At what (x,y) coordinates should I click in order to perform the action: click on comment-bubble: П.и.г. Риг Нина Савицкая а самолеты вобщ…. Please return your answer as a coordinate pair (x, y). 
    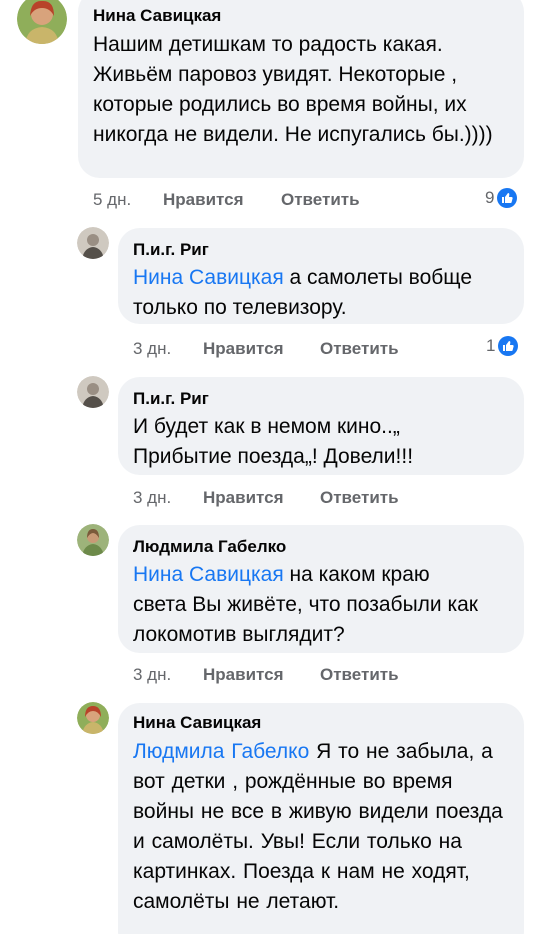
    Looking at the image, I should click on (321, 276).